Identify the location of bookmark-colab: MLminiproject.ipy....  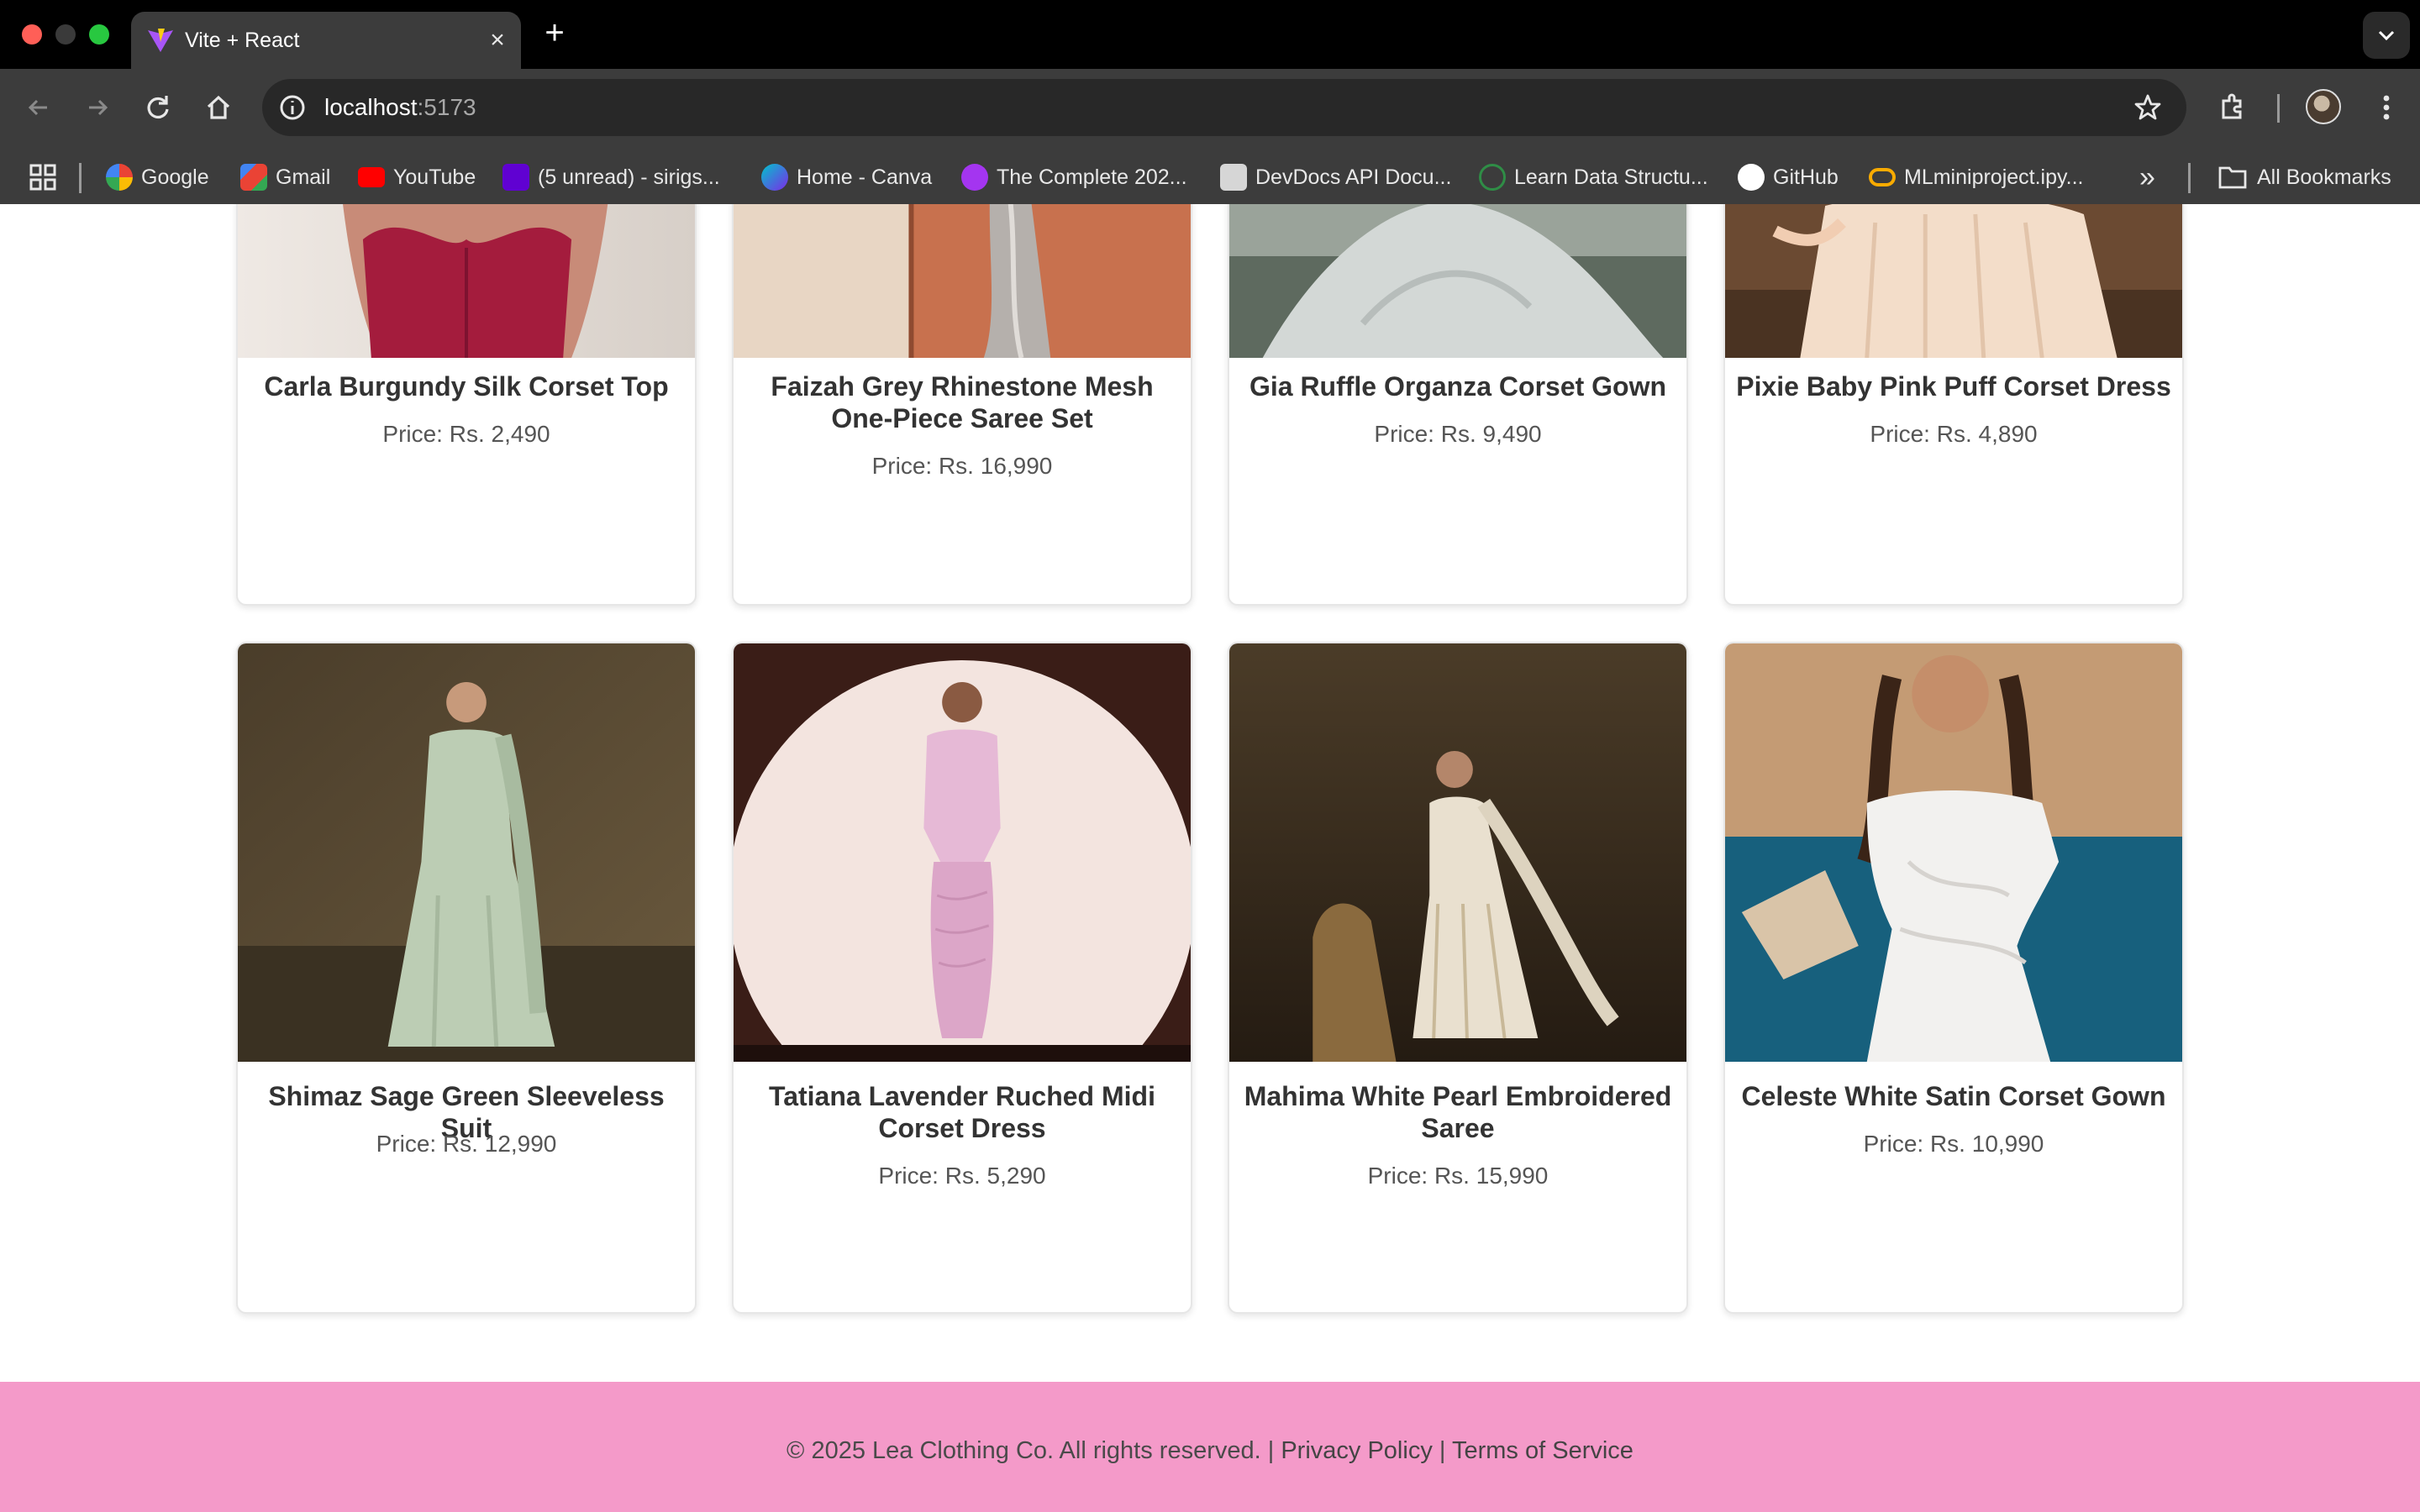
(1977, 177).